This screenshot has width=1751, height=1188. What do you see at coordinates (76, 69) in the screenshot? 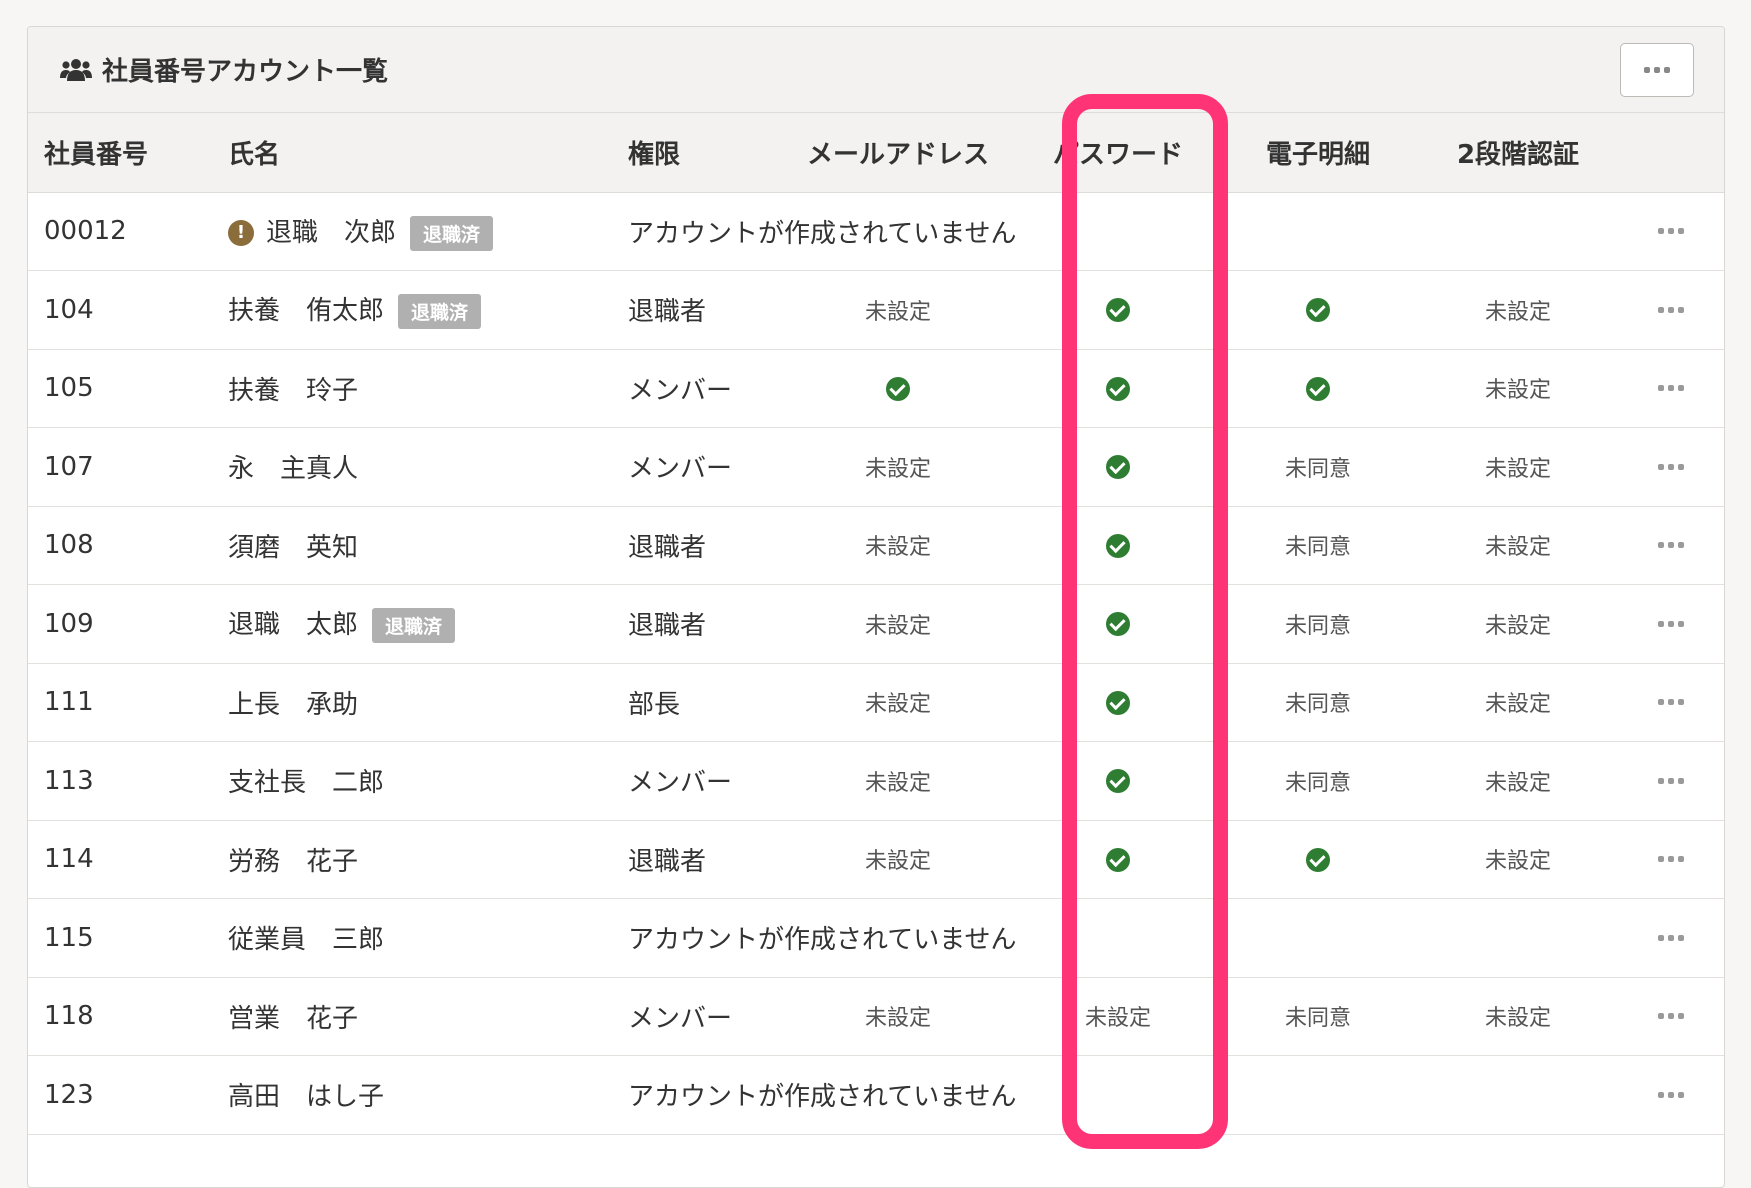
I see `users-icon` at bounding box center [76, 69].